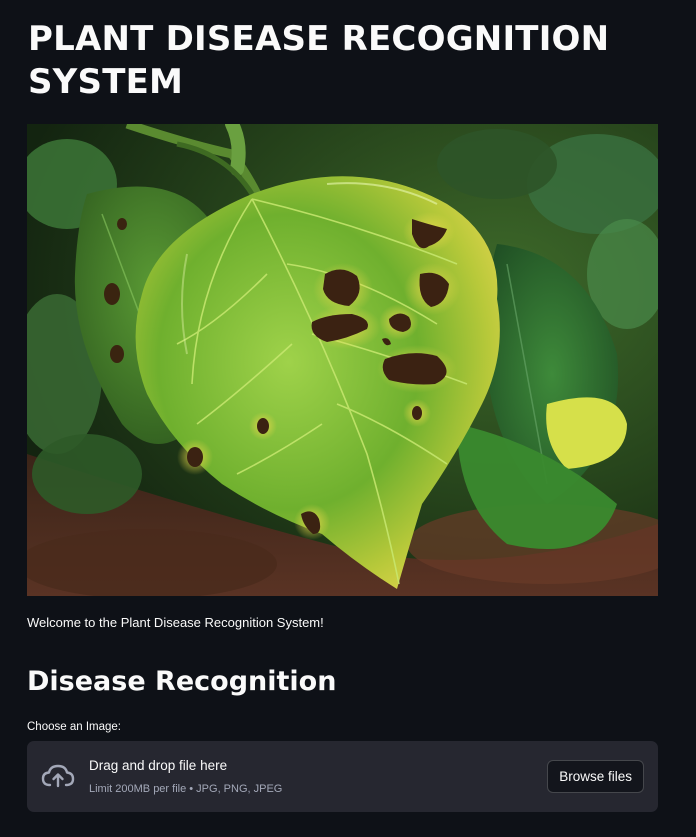  I want to click on browse-files-button: Browse files, so click(595, 776).